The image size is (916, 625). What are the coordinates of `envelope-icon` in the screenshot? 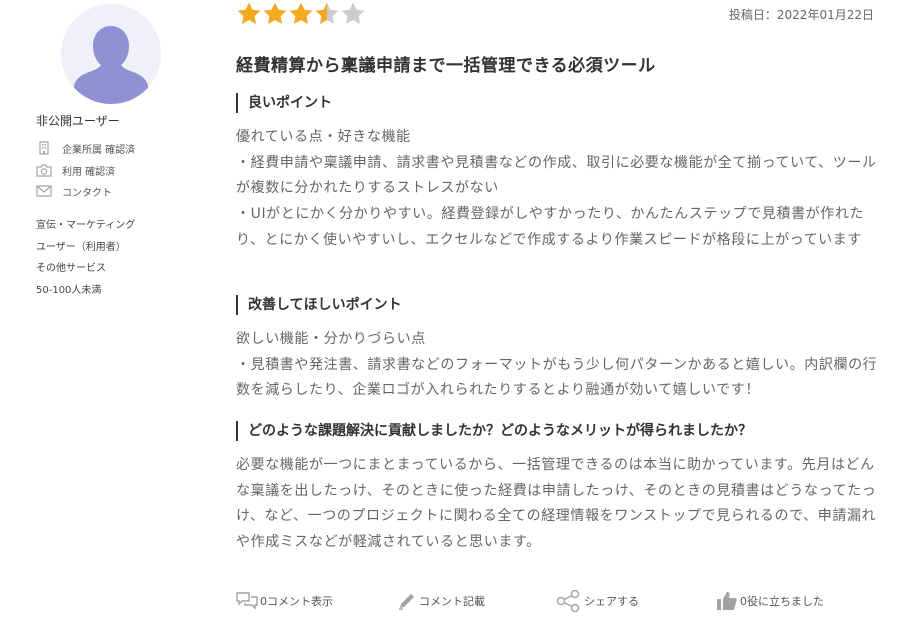 It's located at (44, 191).